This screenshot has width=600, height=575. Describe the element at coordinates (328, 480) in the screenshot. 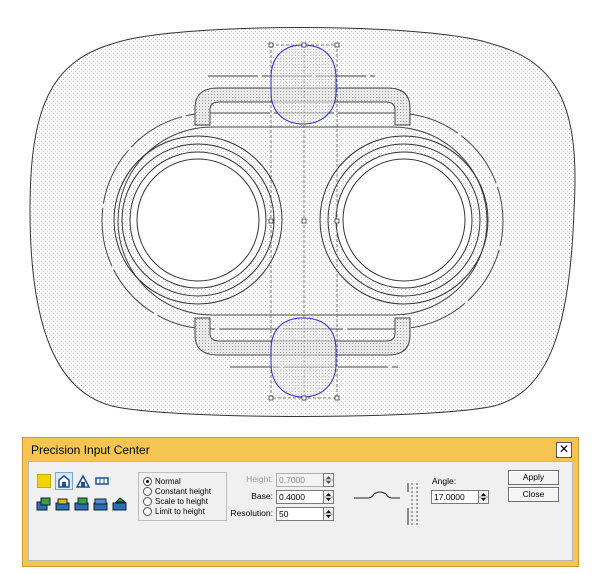

I see `height-spinner` at that location.